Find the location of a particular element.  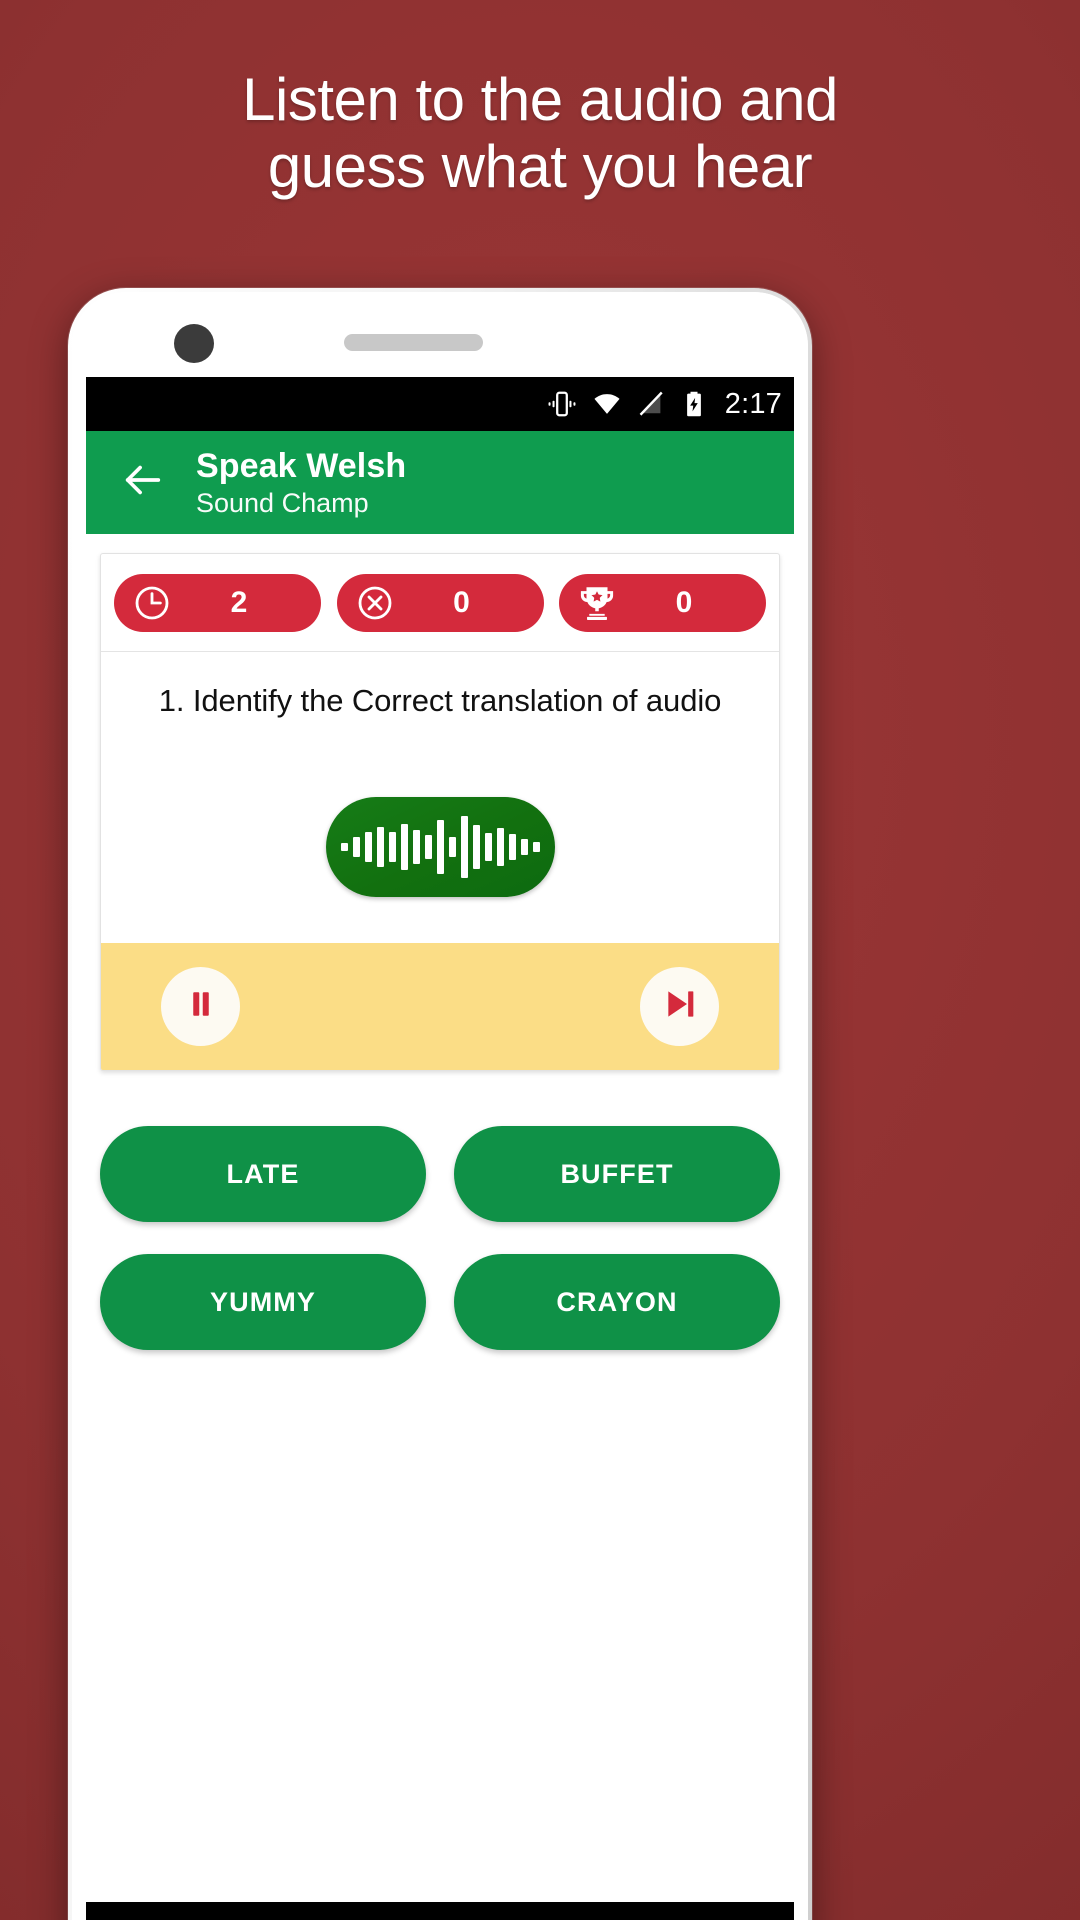

back-arrow-icon is located at coordinates (143, 482).